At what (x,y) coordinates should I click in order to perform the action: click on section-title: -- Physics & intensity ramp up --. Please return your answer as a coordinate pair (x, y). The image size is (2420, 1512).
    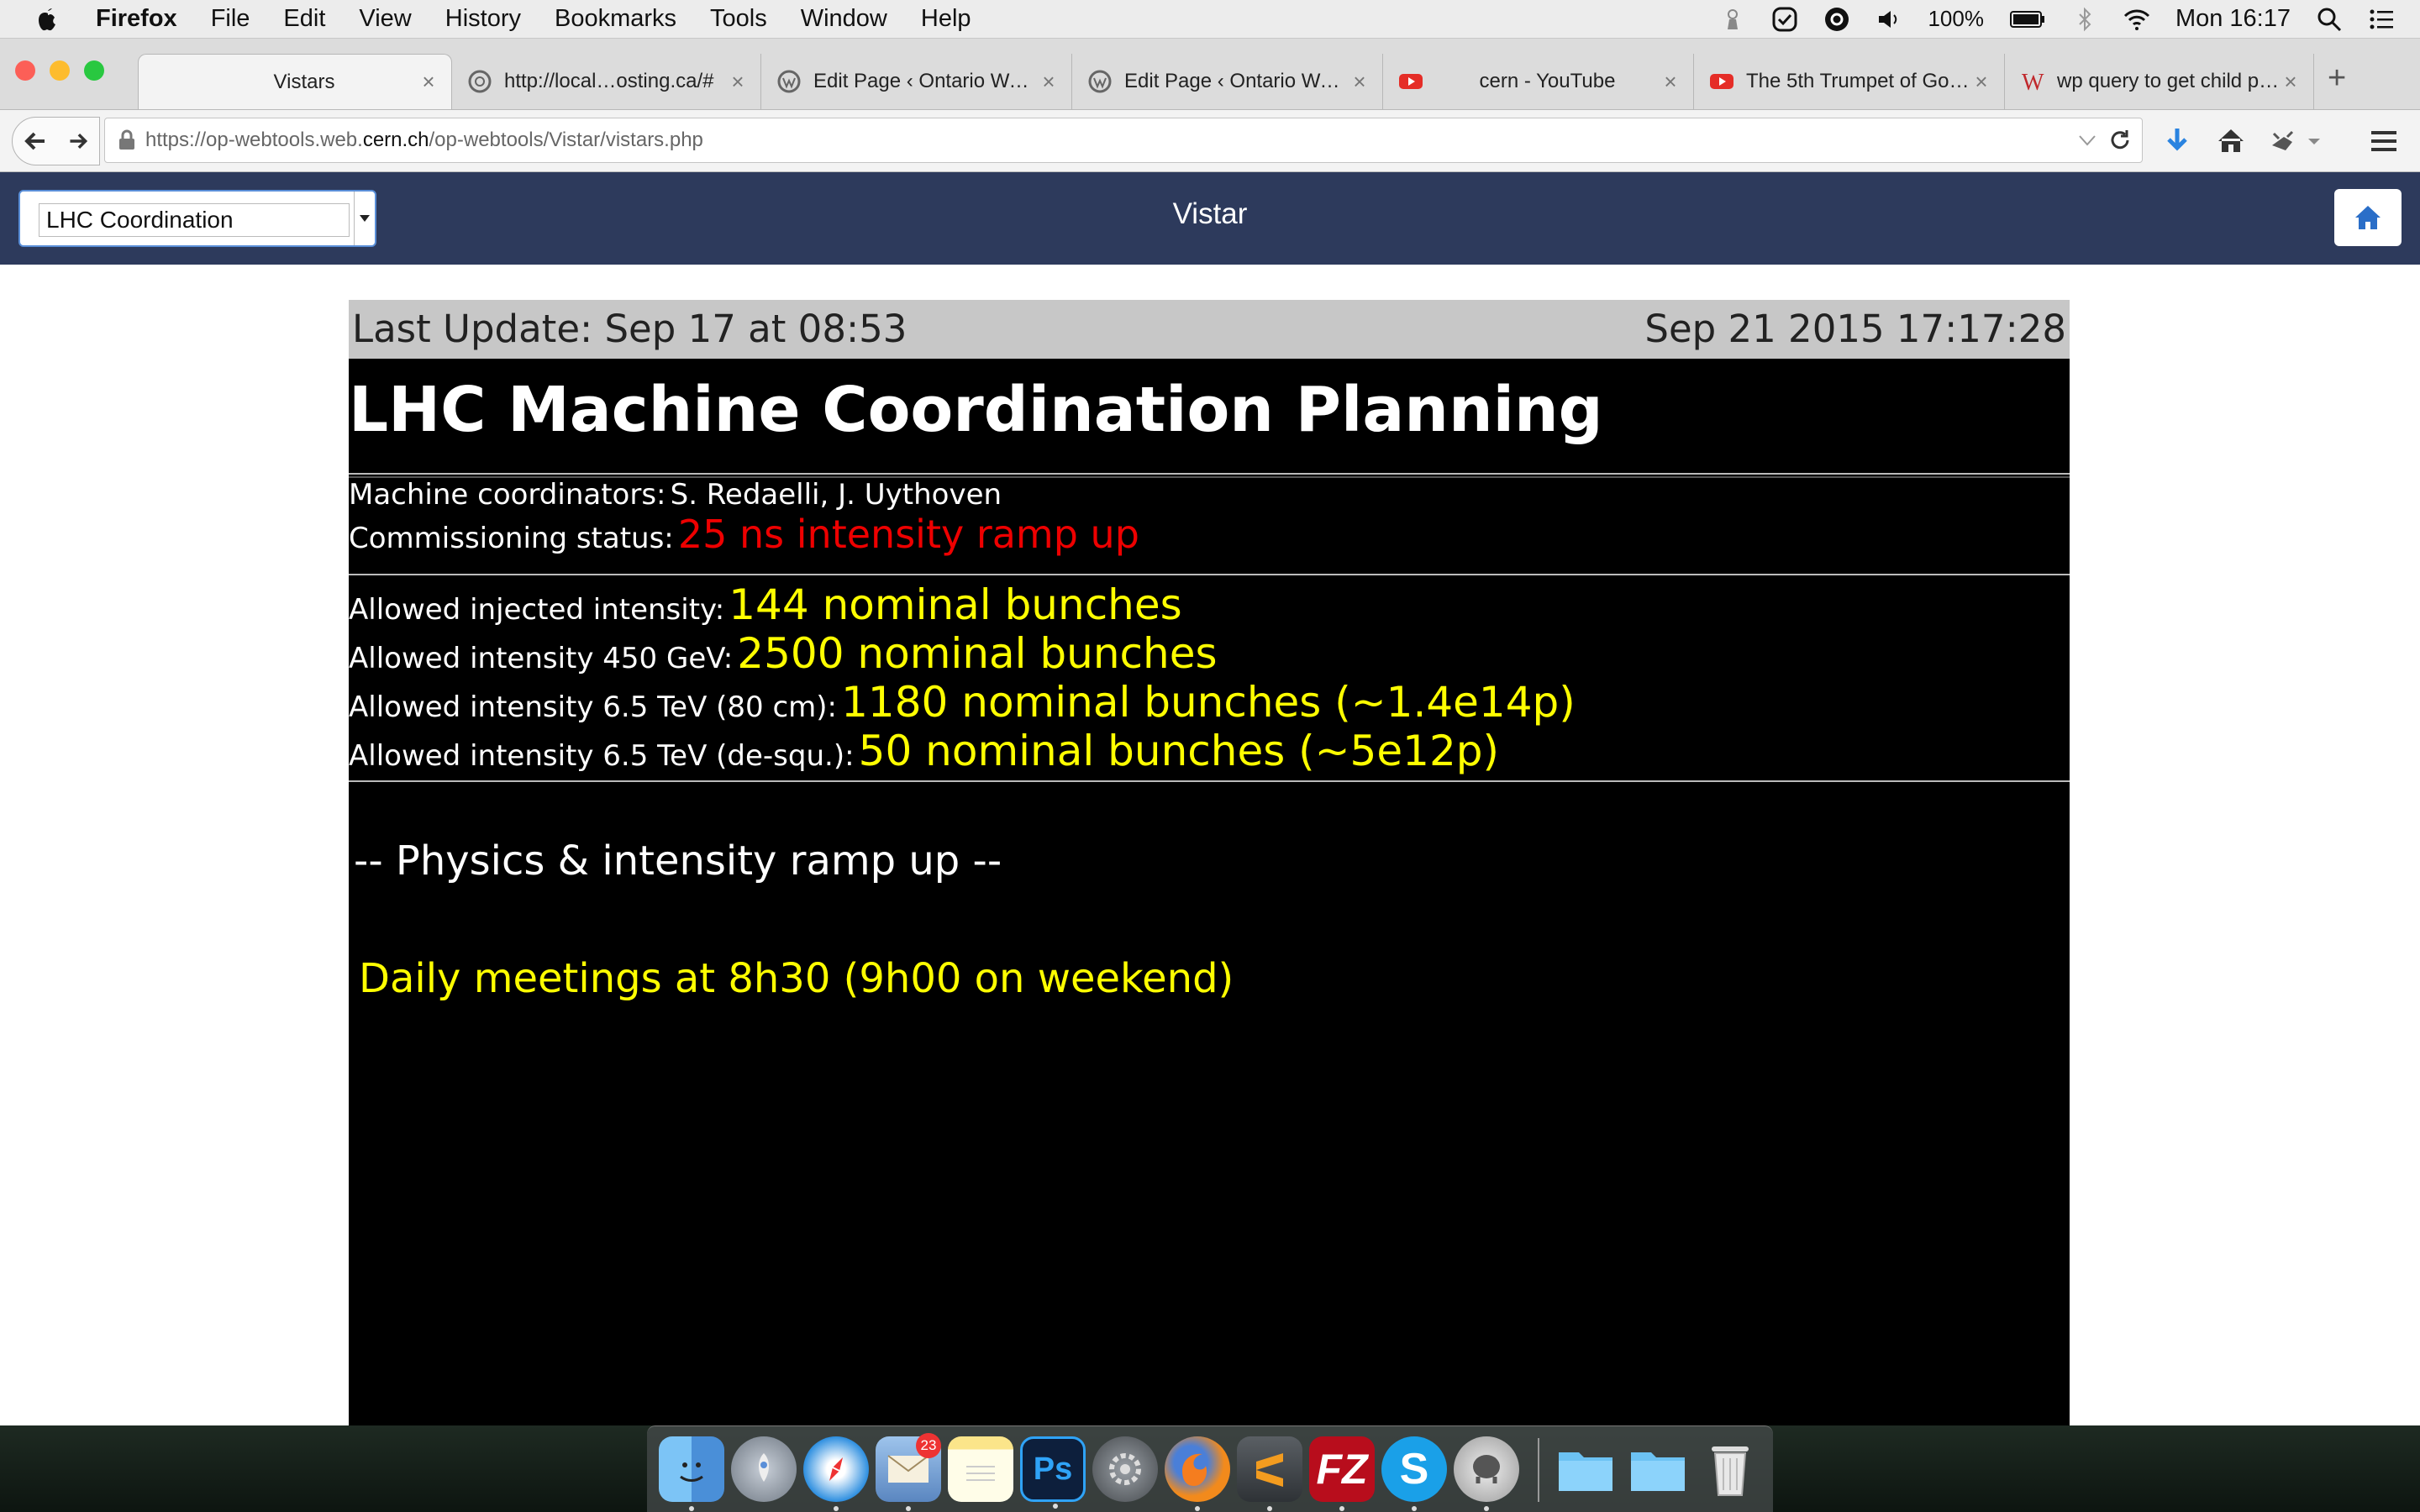
    Looking at the image, I should click on (678, 861).